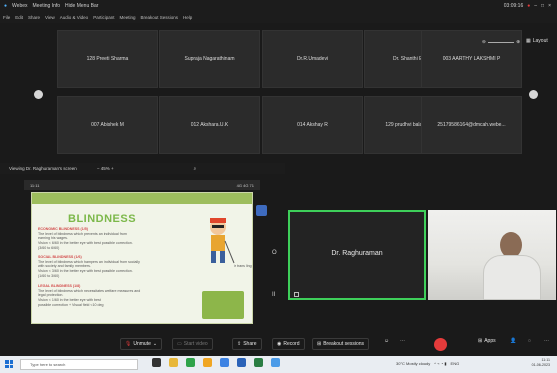 The height and width of the screenshot is (373, 557). Describe the element at coordinates (440, 344) in the screenshot. I see `end-meeting-button` at that location.